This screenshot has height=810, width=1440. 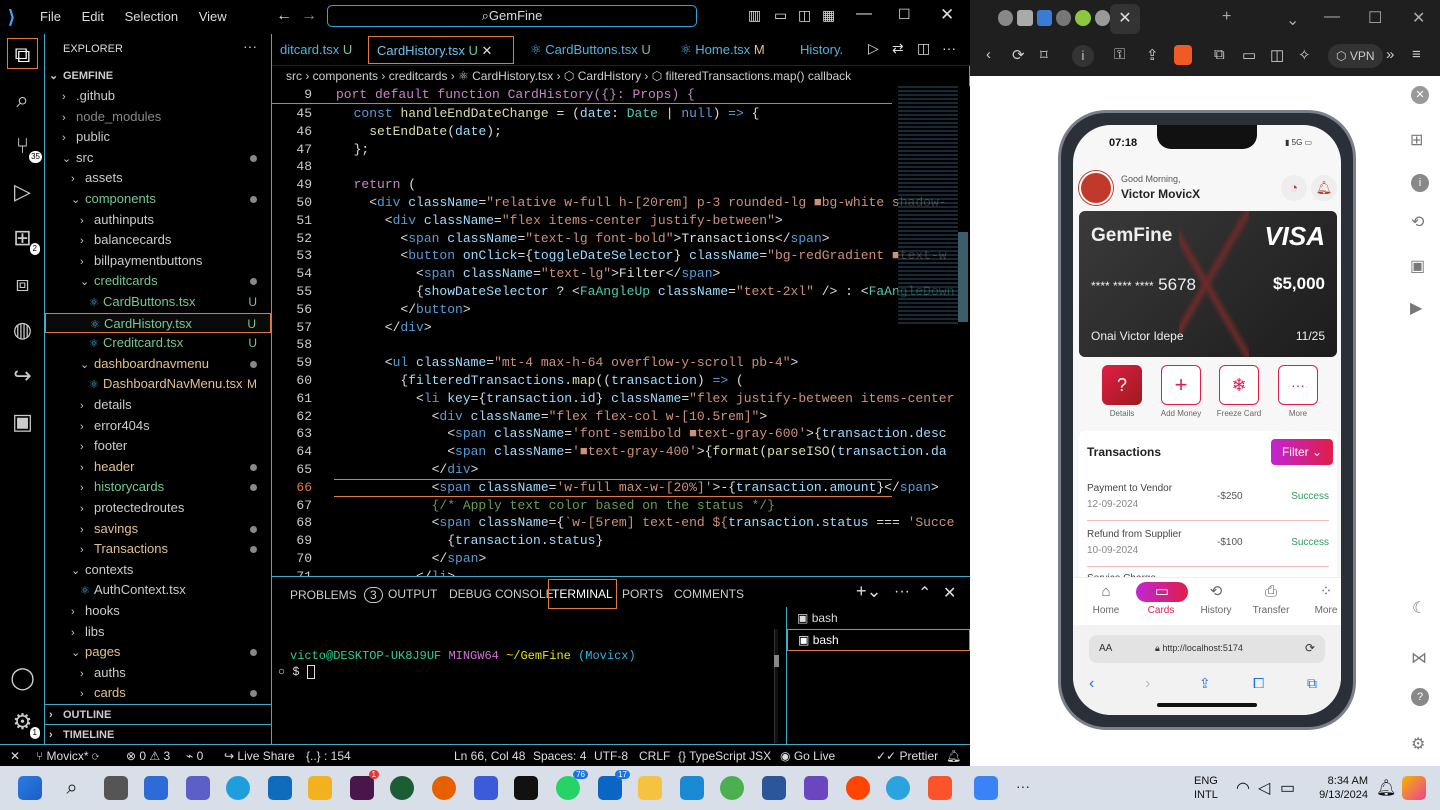 I want to click on terminal-item-bash-2: ▣ bash, so click(x=878, y=640).